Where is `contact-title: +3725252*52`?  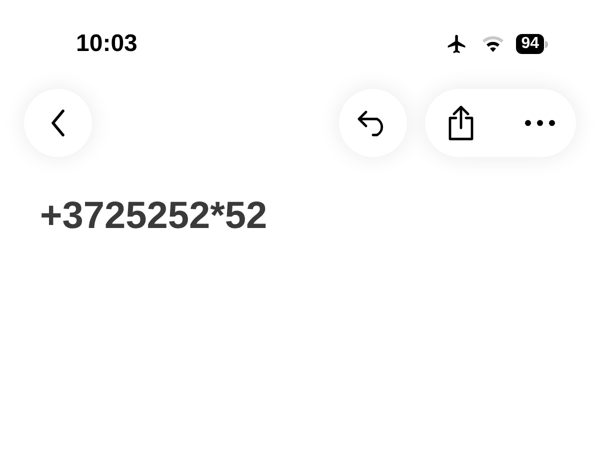
contact-title: +3725252*52 is located at coordinates (154, 216).